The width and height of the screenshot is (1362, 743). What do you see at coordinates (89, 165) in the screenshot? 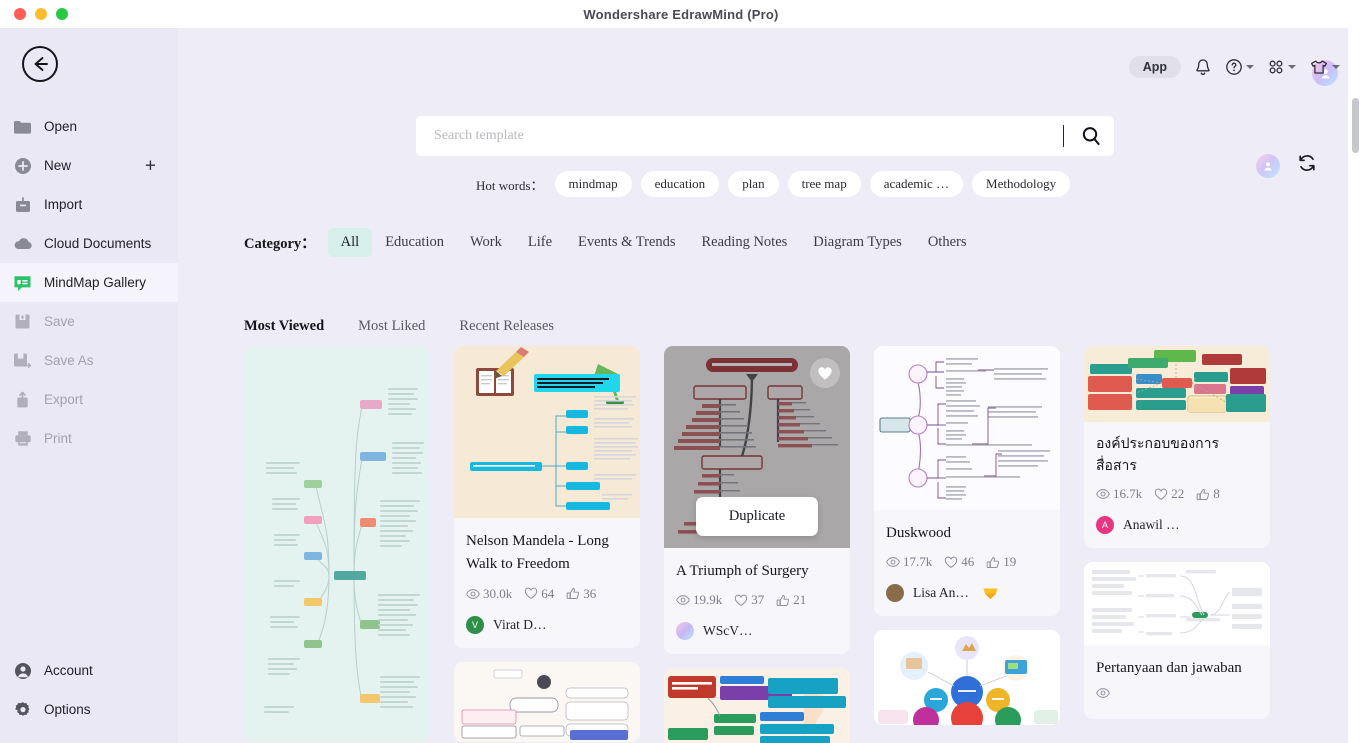
I see `sidebar-item-new: New +` at bounding box center [89, 165].